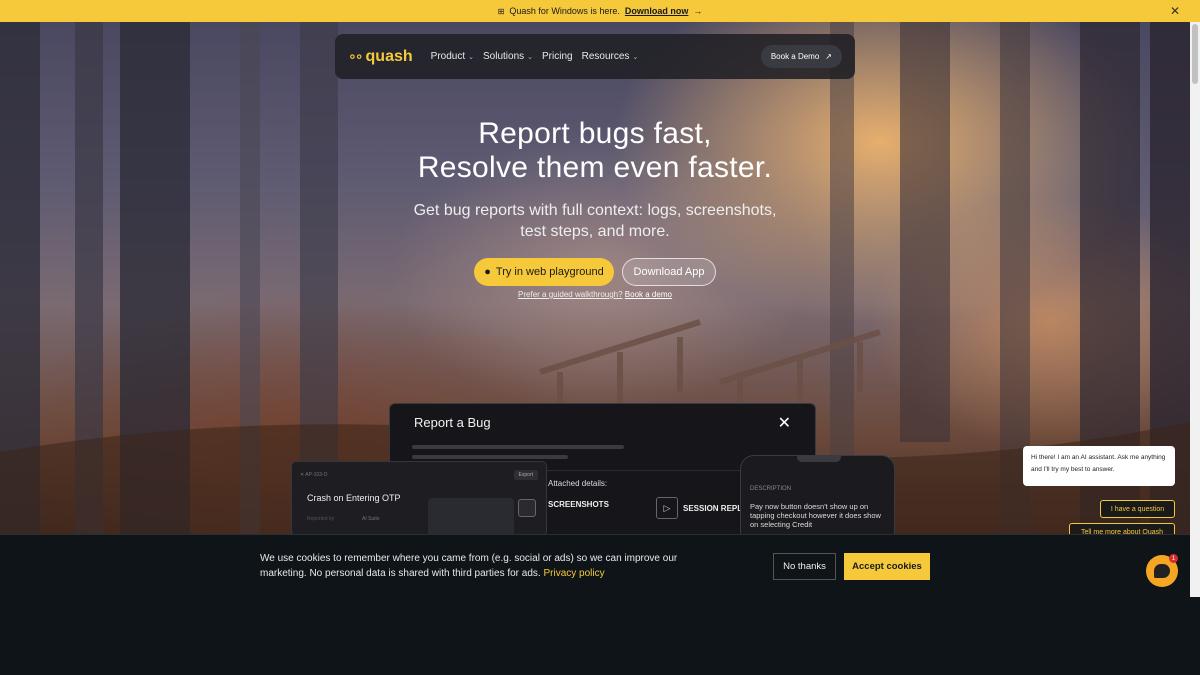 This screenshot has width=1200, height=675. I want to click on reported-by-label: Reported by, so click(321, 519).